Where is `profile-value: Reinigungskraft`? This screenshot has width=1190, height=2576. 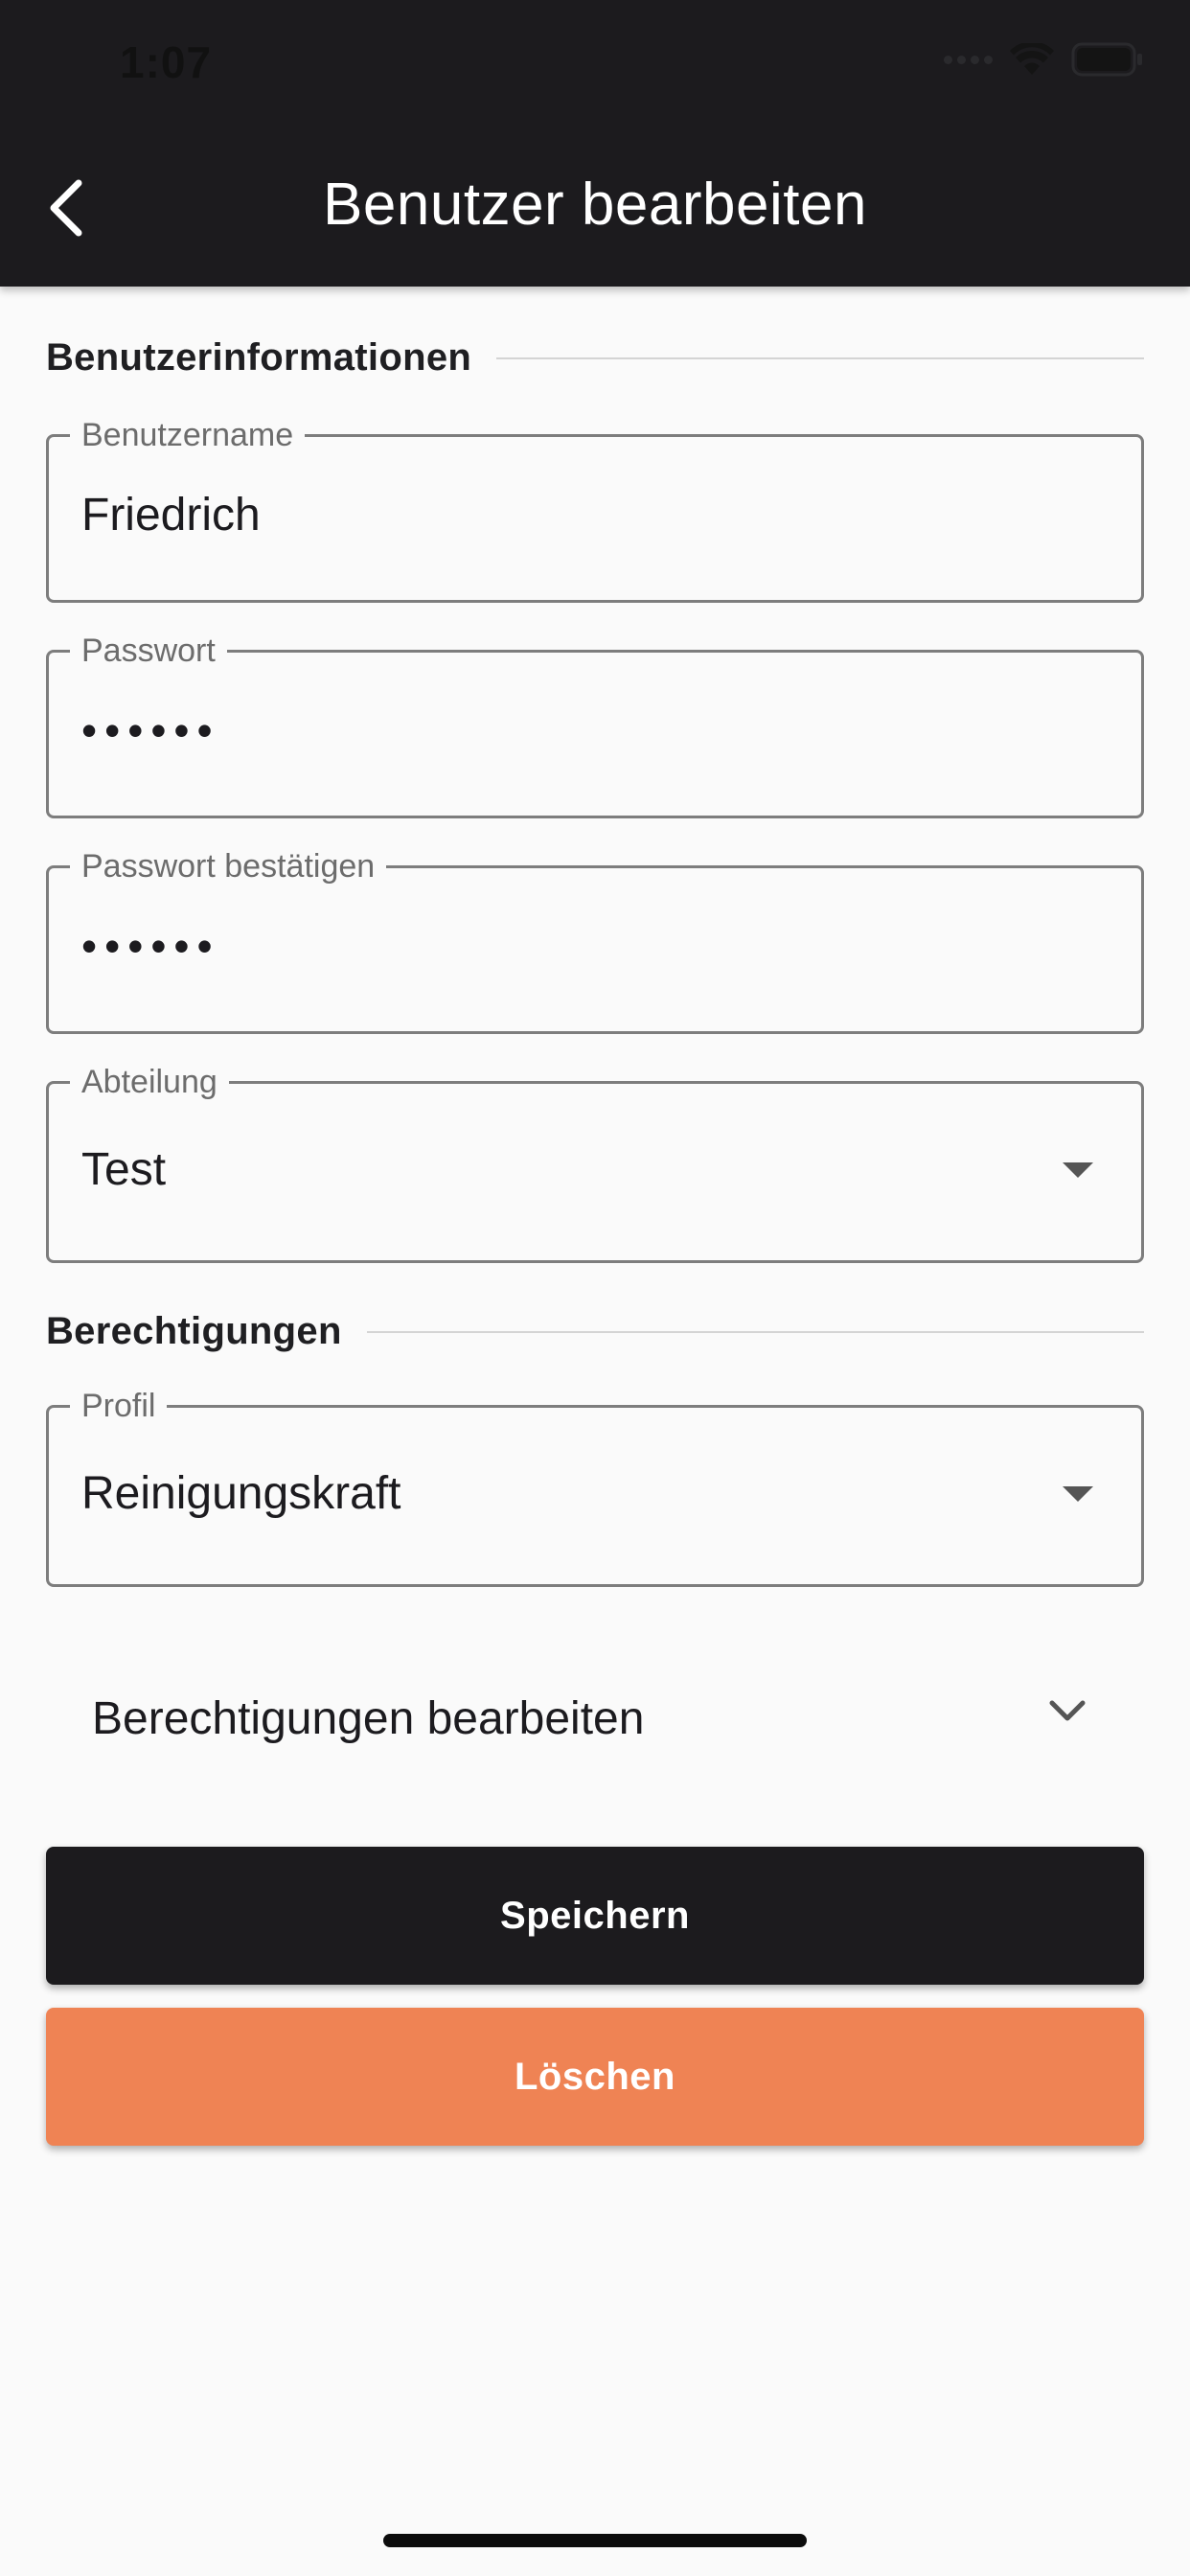 profile-value: Reinigungskraft is located at coordinates (241, 1493).